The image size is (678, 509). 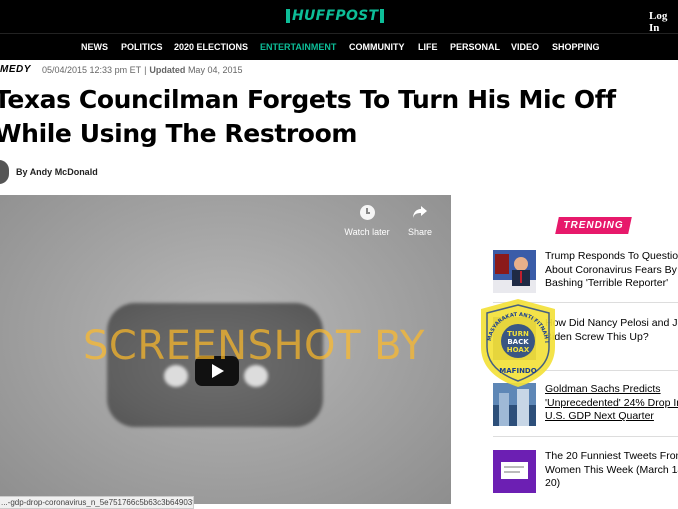 I want to click on nav-item-personal: PERSONAL, so click(x=475, y=47).